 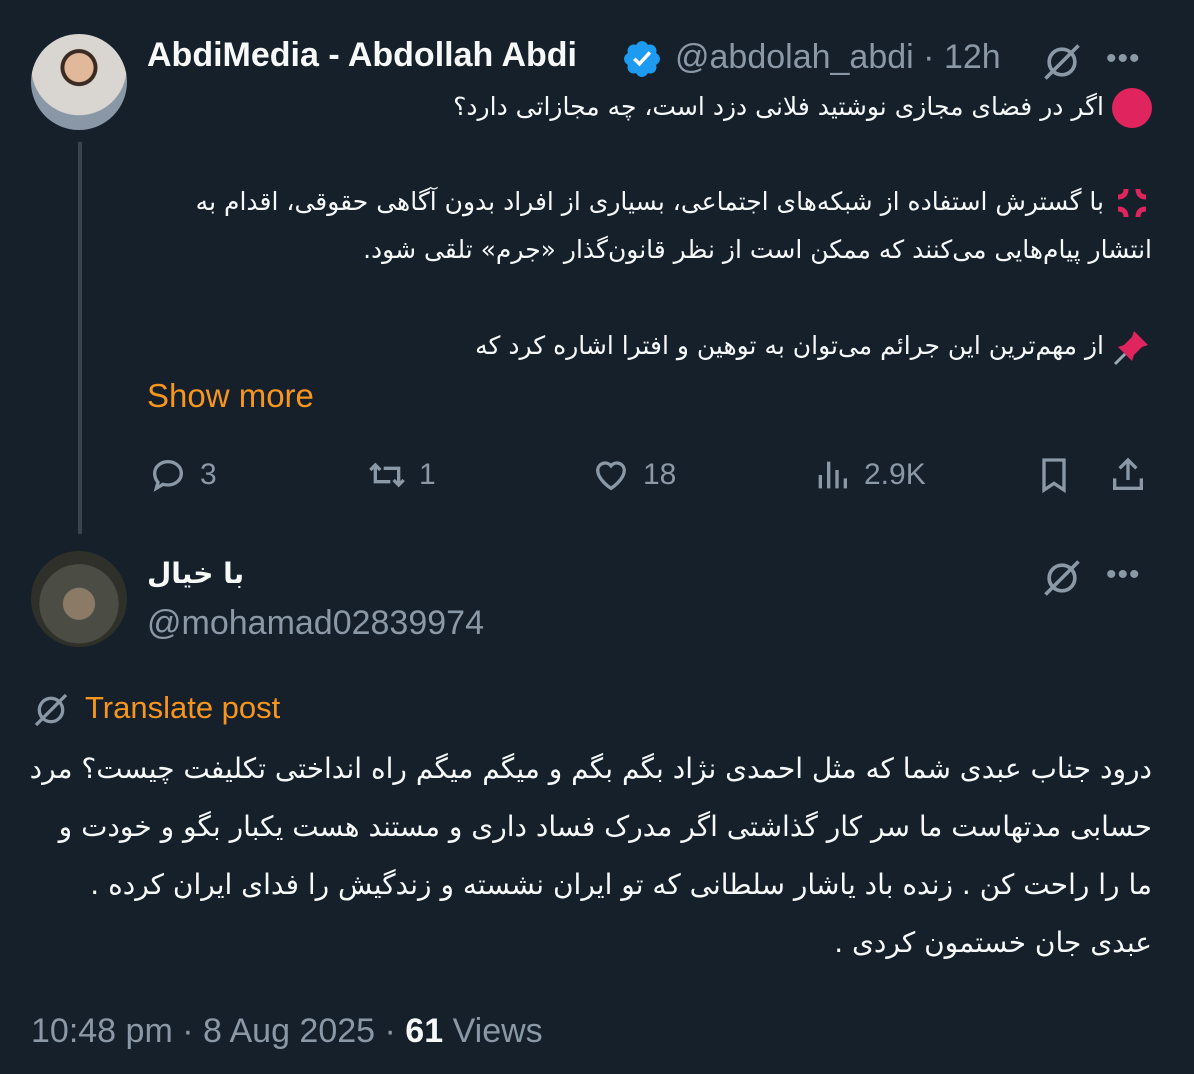 I want to click on post-time: 12h, so click(x=972, y=57).